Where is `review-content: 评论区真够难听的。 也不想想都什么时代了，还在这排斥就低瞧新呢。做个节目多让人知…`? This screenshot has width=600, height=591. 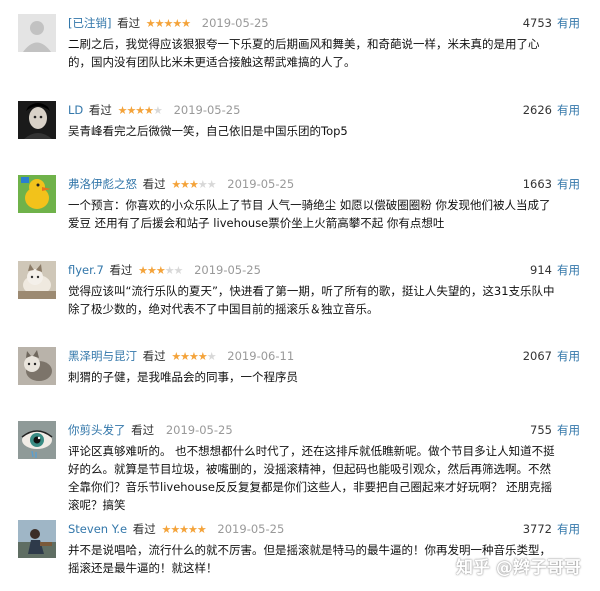
review-content: 评论区真够难听的。 也不想想都什么时代了，还在这排斥就低瞧新呢。做个节目多让人知… is located at coordinates (311, 478).